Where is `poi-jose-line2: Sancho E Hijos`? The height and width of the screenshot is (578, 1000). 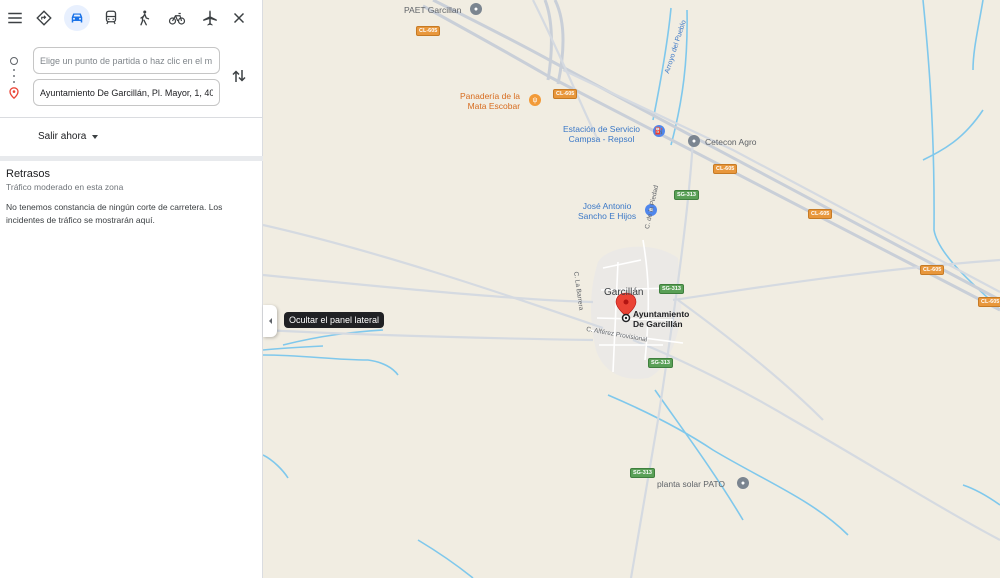
poi-jose-line2: Sancho E Hijos is located at coordinates (607, 216).